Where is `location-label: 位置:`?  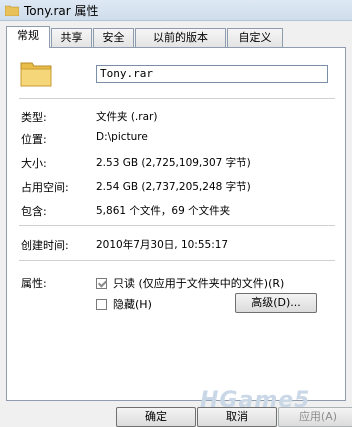
location-label: 位置: is located at coordinates (34, 139).